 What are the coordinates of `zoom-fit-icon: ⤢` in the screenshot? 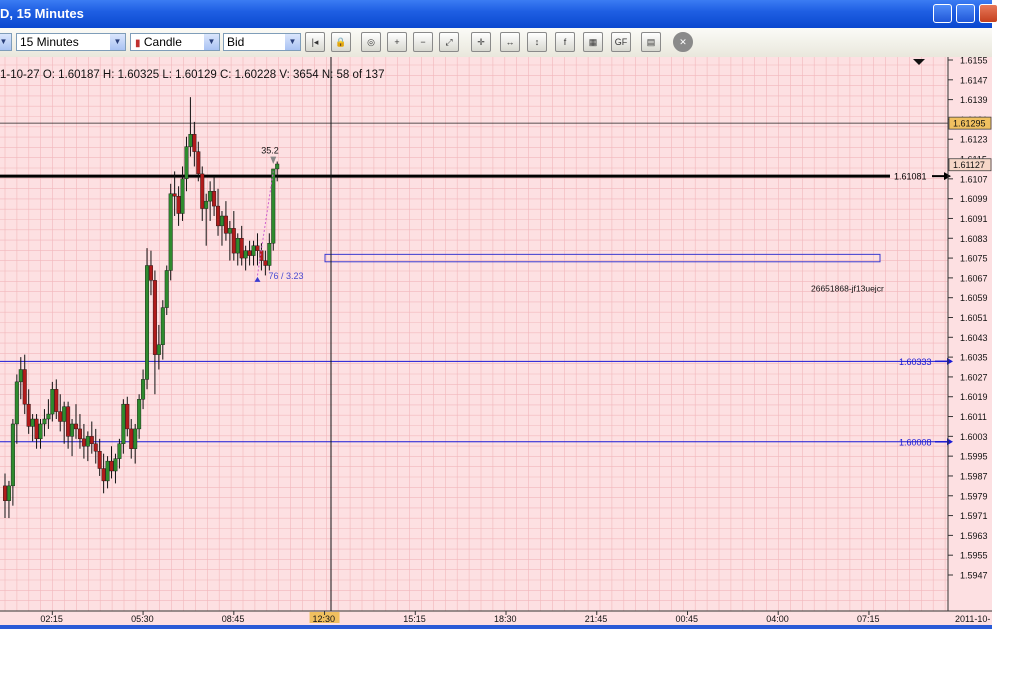 It's located at (449, 42).